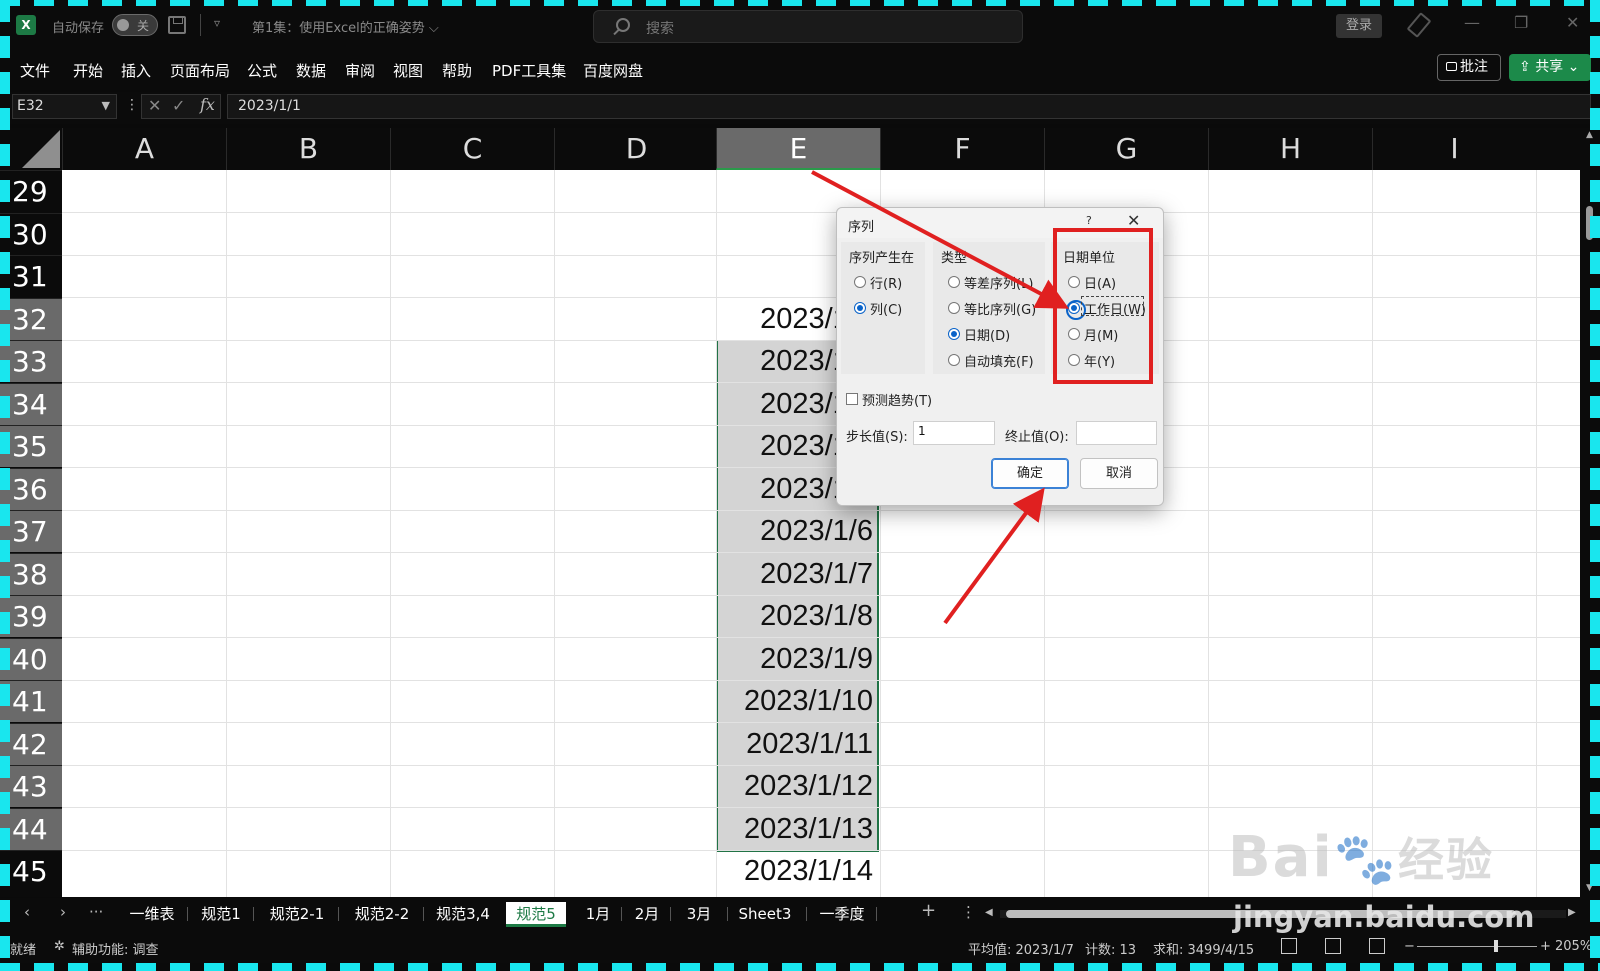 Image resolution: width=1600 pixels, height=971 pixels. What do you see at coordinates (795, 871) in the screenshot?
I see `cell-e45: 2023/1/14` at bounding box center [795, 871].